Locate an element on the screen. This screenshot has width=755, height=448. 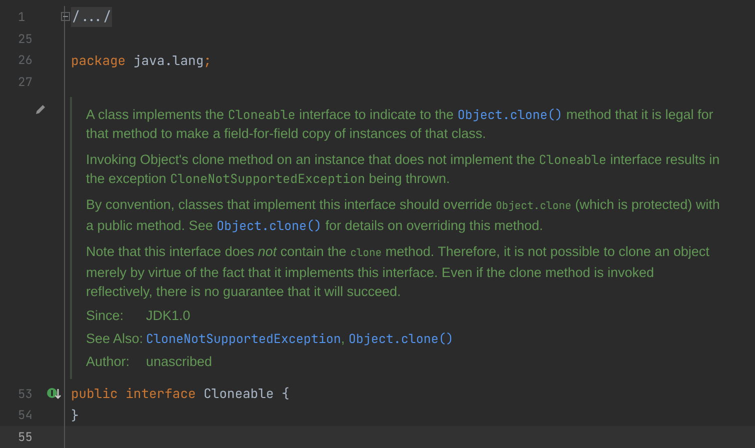
doc-paragraph: Invoking Object's clone method on an instance that does not implement the Cloneable interface results in the exception CloneNotSupportedException being thrown. is located at coordinates (403, 169).